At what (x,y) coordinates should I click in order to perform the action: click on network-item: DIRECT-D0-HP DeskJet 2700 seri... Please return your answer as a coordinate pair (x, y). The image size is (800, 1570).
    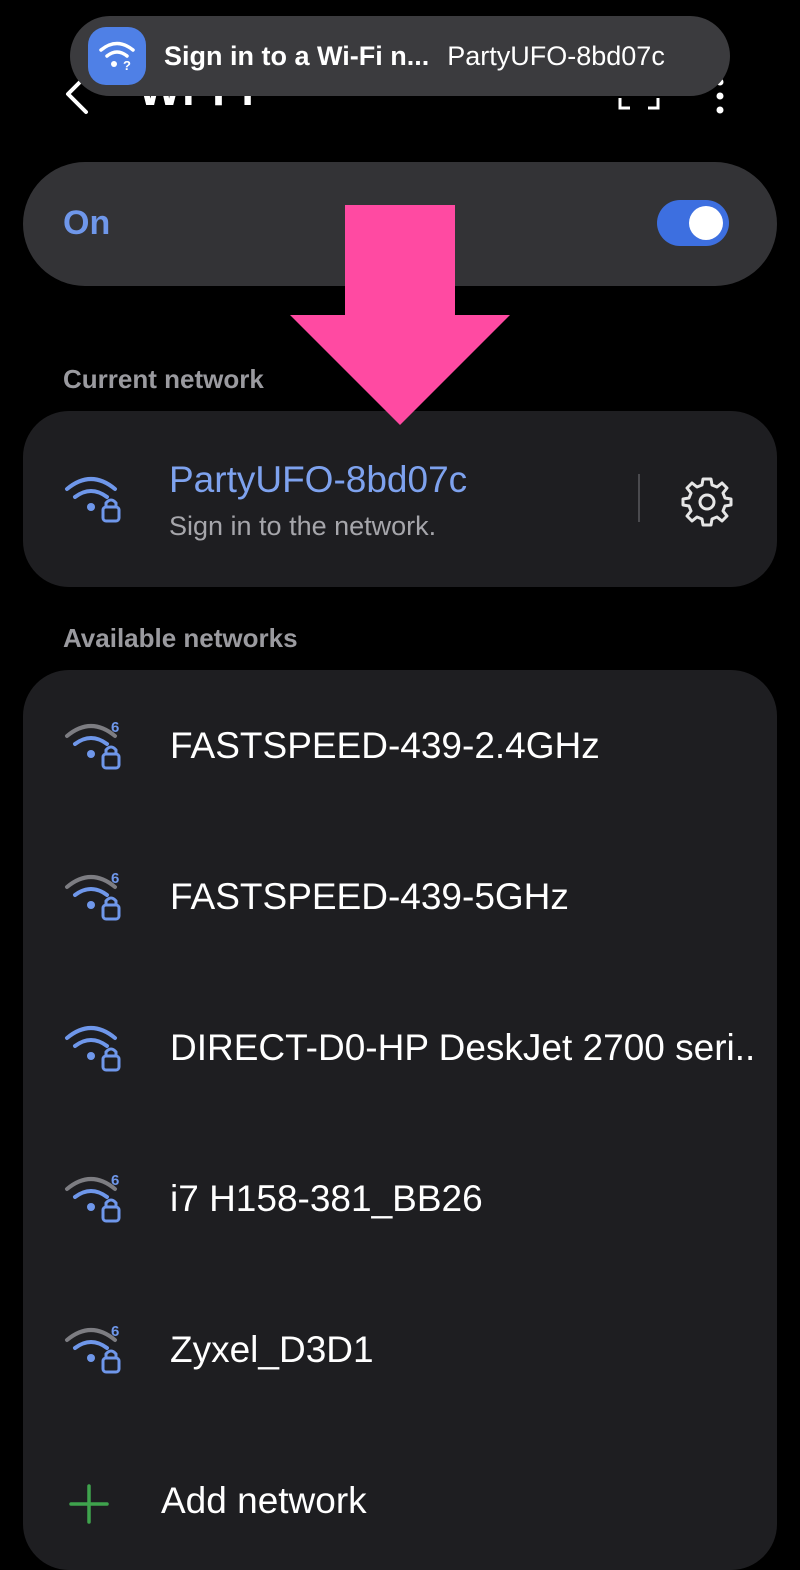
    Looking at the image, I should click on (400, 1047).